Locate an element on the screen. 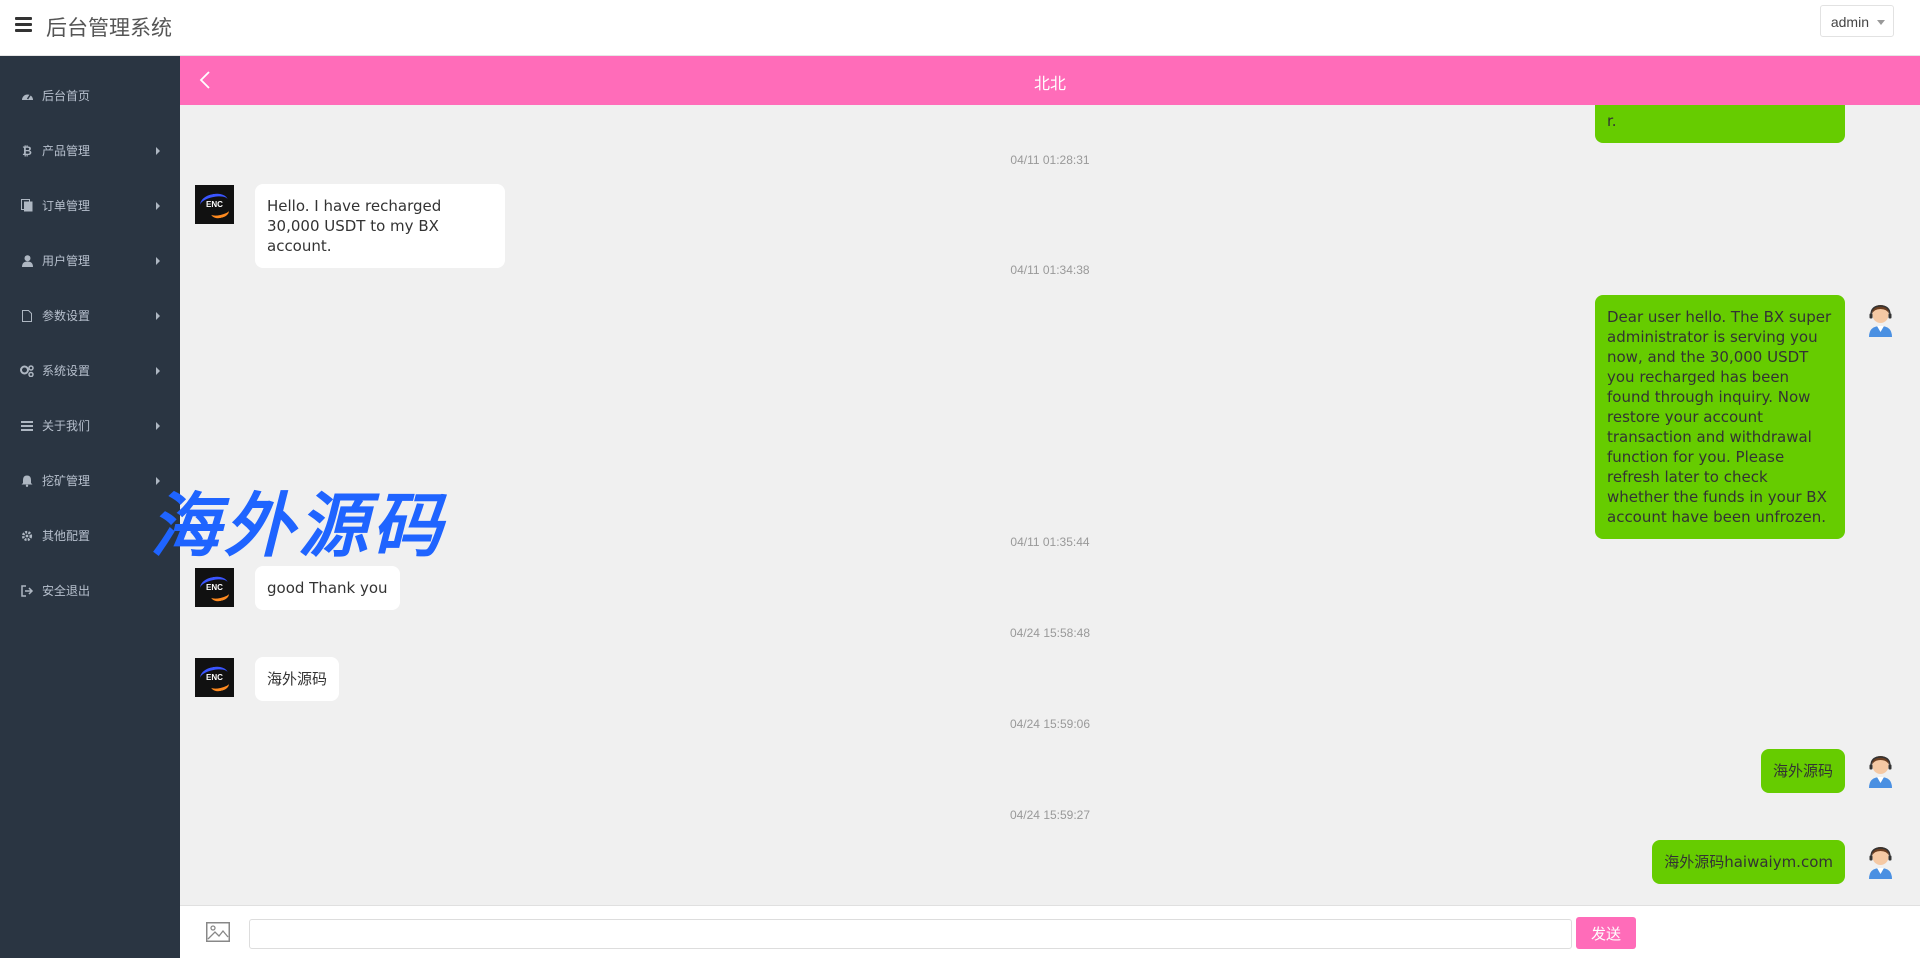 Image resolution: width=1920 pixels, height=958 pixels. message-text: r. is located at coordinates (1612, 121).